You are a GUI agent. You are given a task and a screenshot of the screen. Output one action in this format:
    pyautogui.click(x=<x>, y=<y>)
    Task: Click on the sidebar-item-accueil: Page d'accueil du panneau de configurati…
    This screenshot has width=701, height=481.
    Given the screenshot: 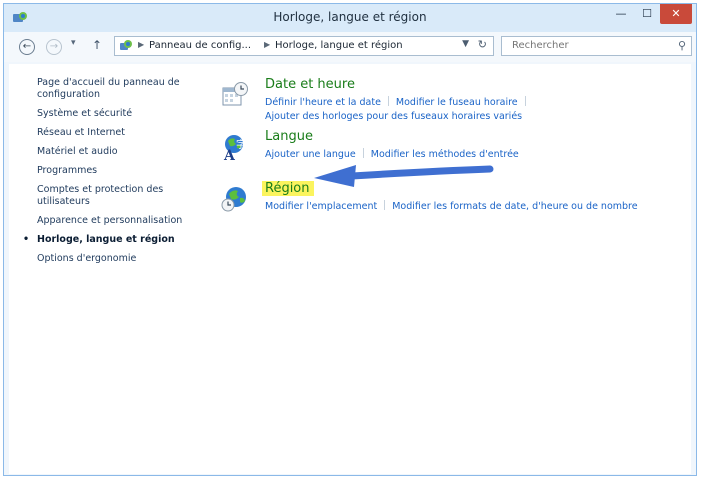 What is the action you would take?
    pyautogui.click(x=122, y=89)
    